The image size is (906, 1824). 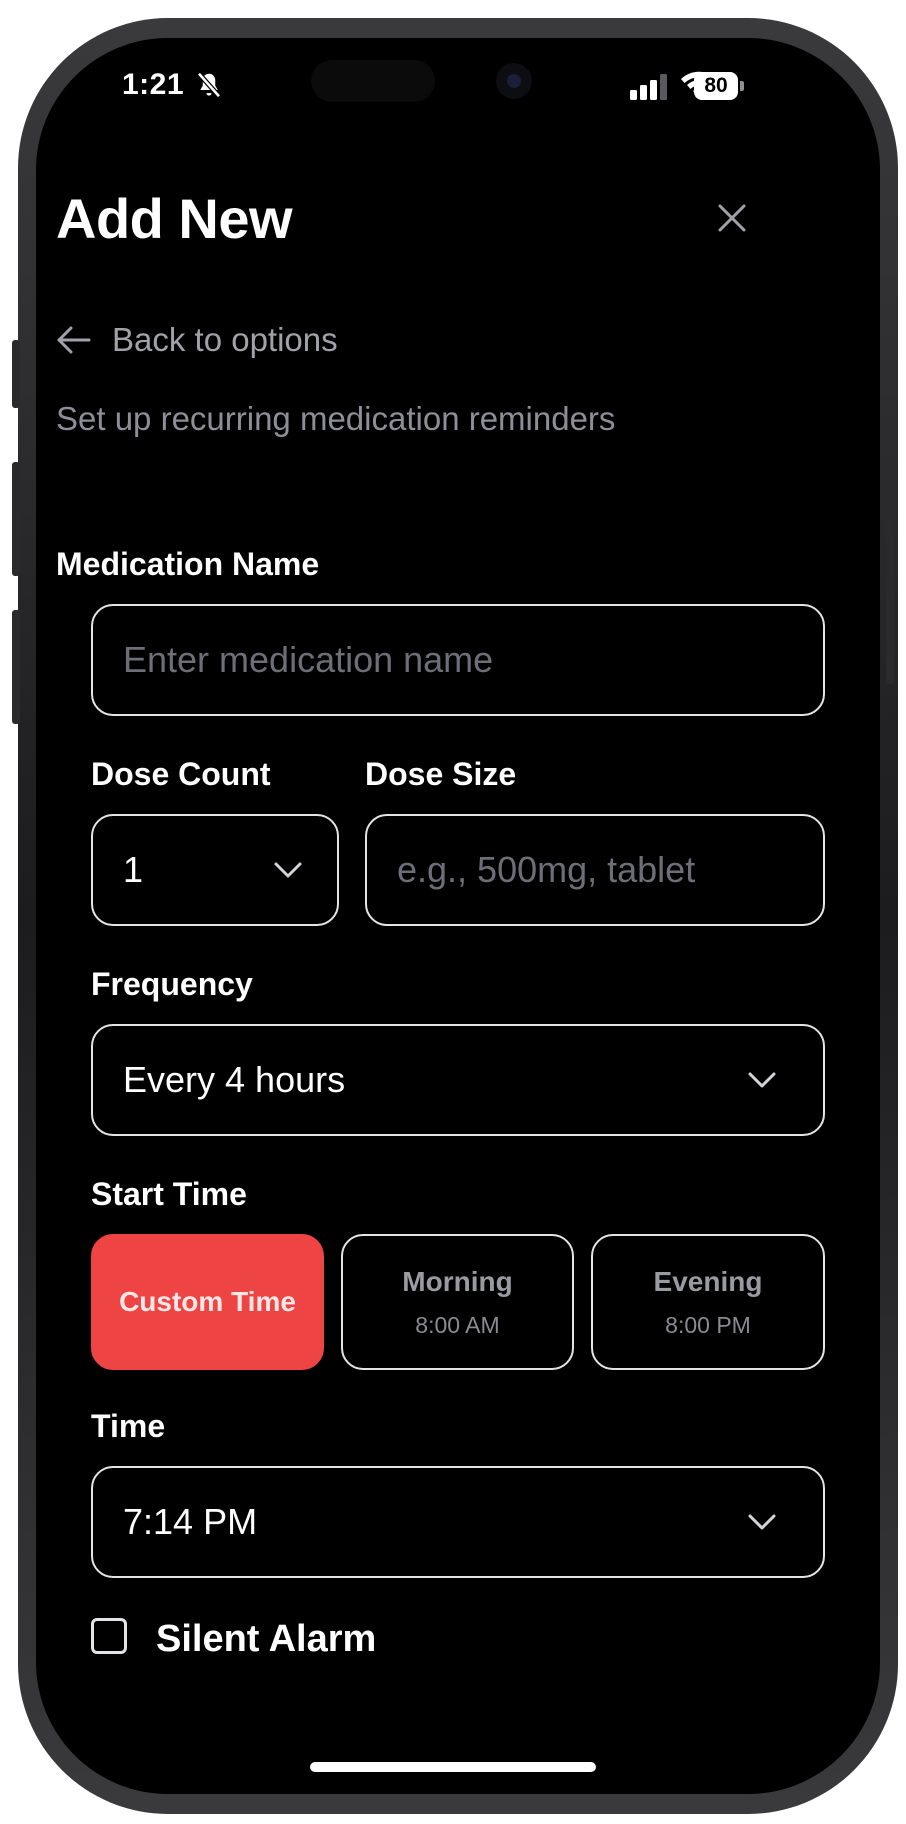 What do you see at coordinates (172, 984) in the screenshot?
I see `frequency-label: Frequency` at bounding box center [172, 984].